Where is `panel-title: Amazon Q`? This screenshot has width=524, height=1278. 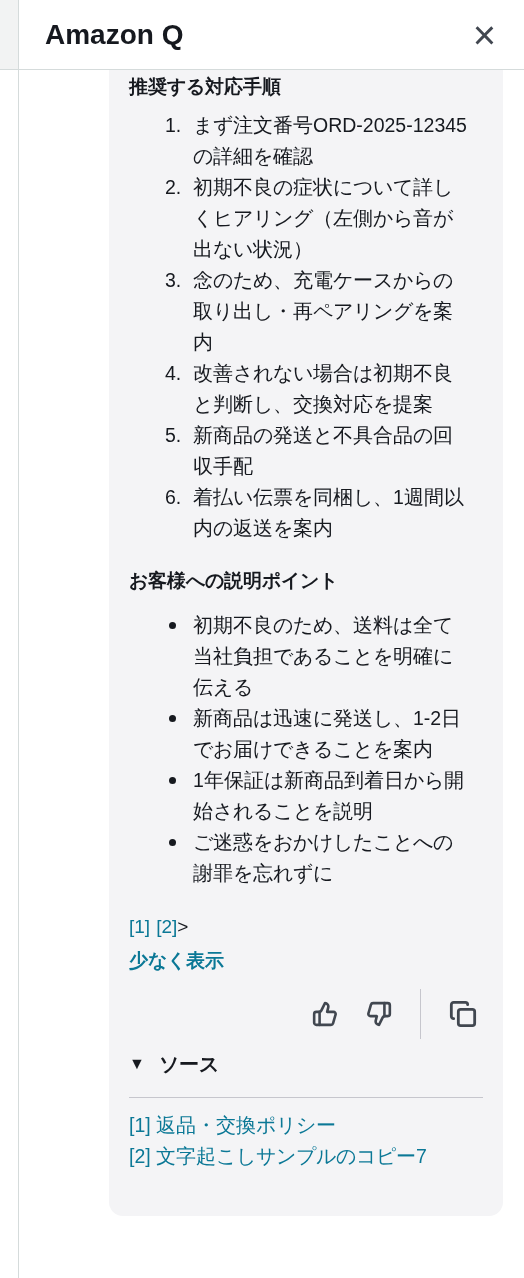 panel-title: Amazon Q is located at coordinates (114, 34).